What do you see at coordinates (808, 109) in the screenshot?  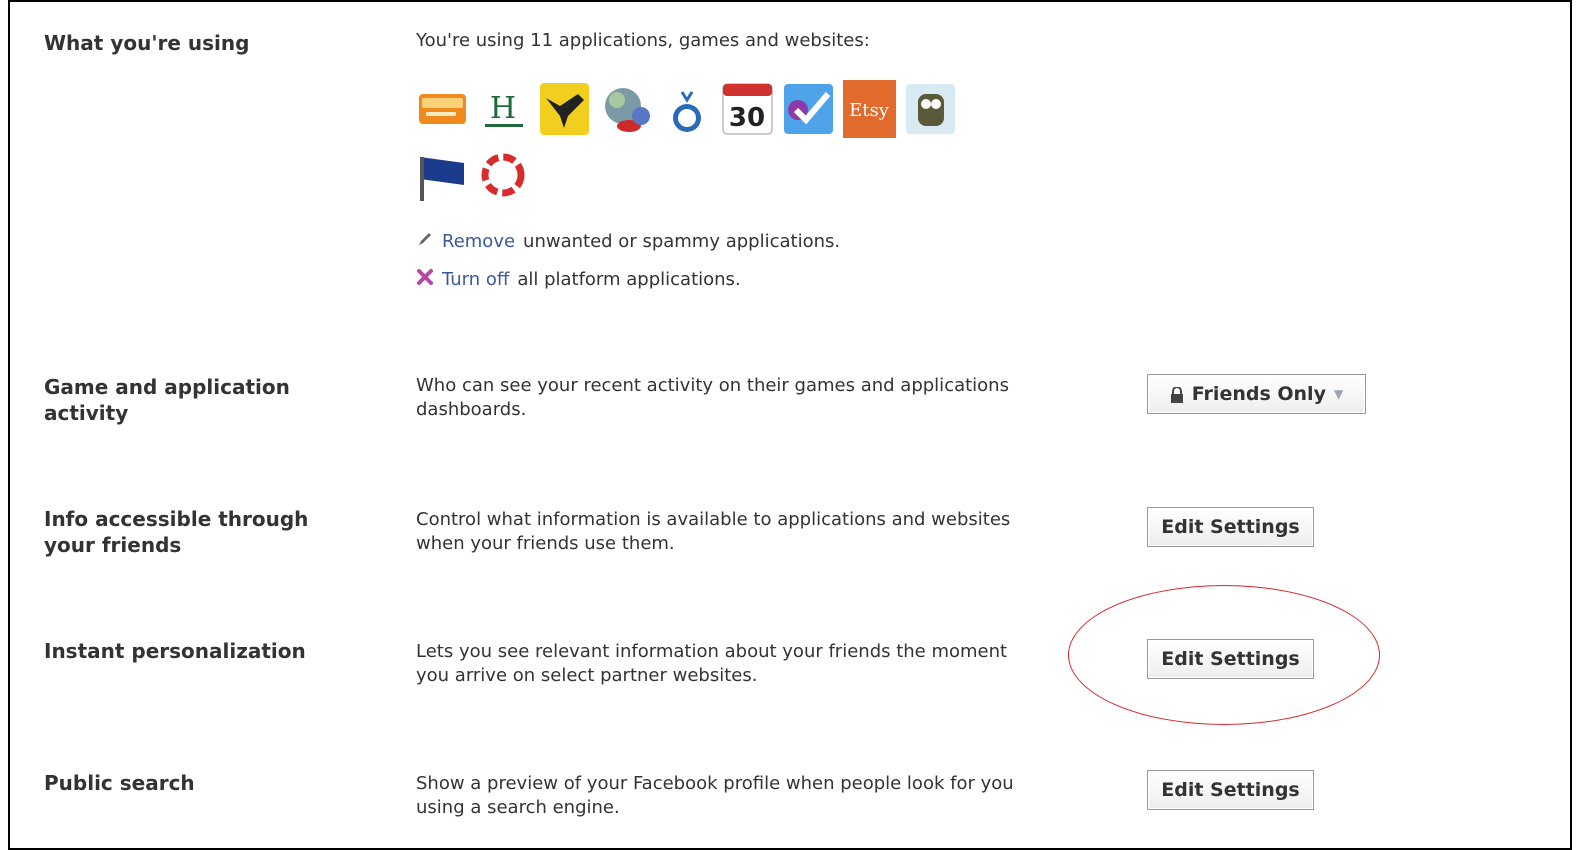 I see `checkmark-app-icon` at bounding box center [808, 109].